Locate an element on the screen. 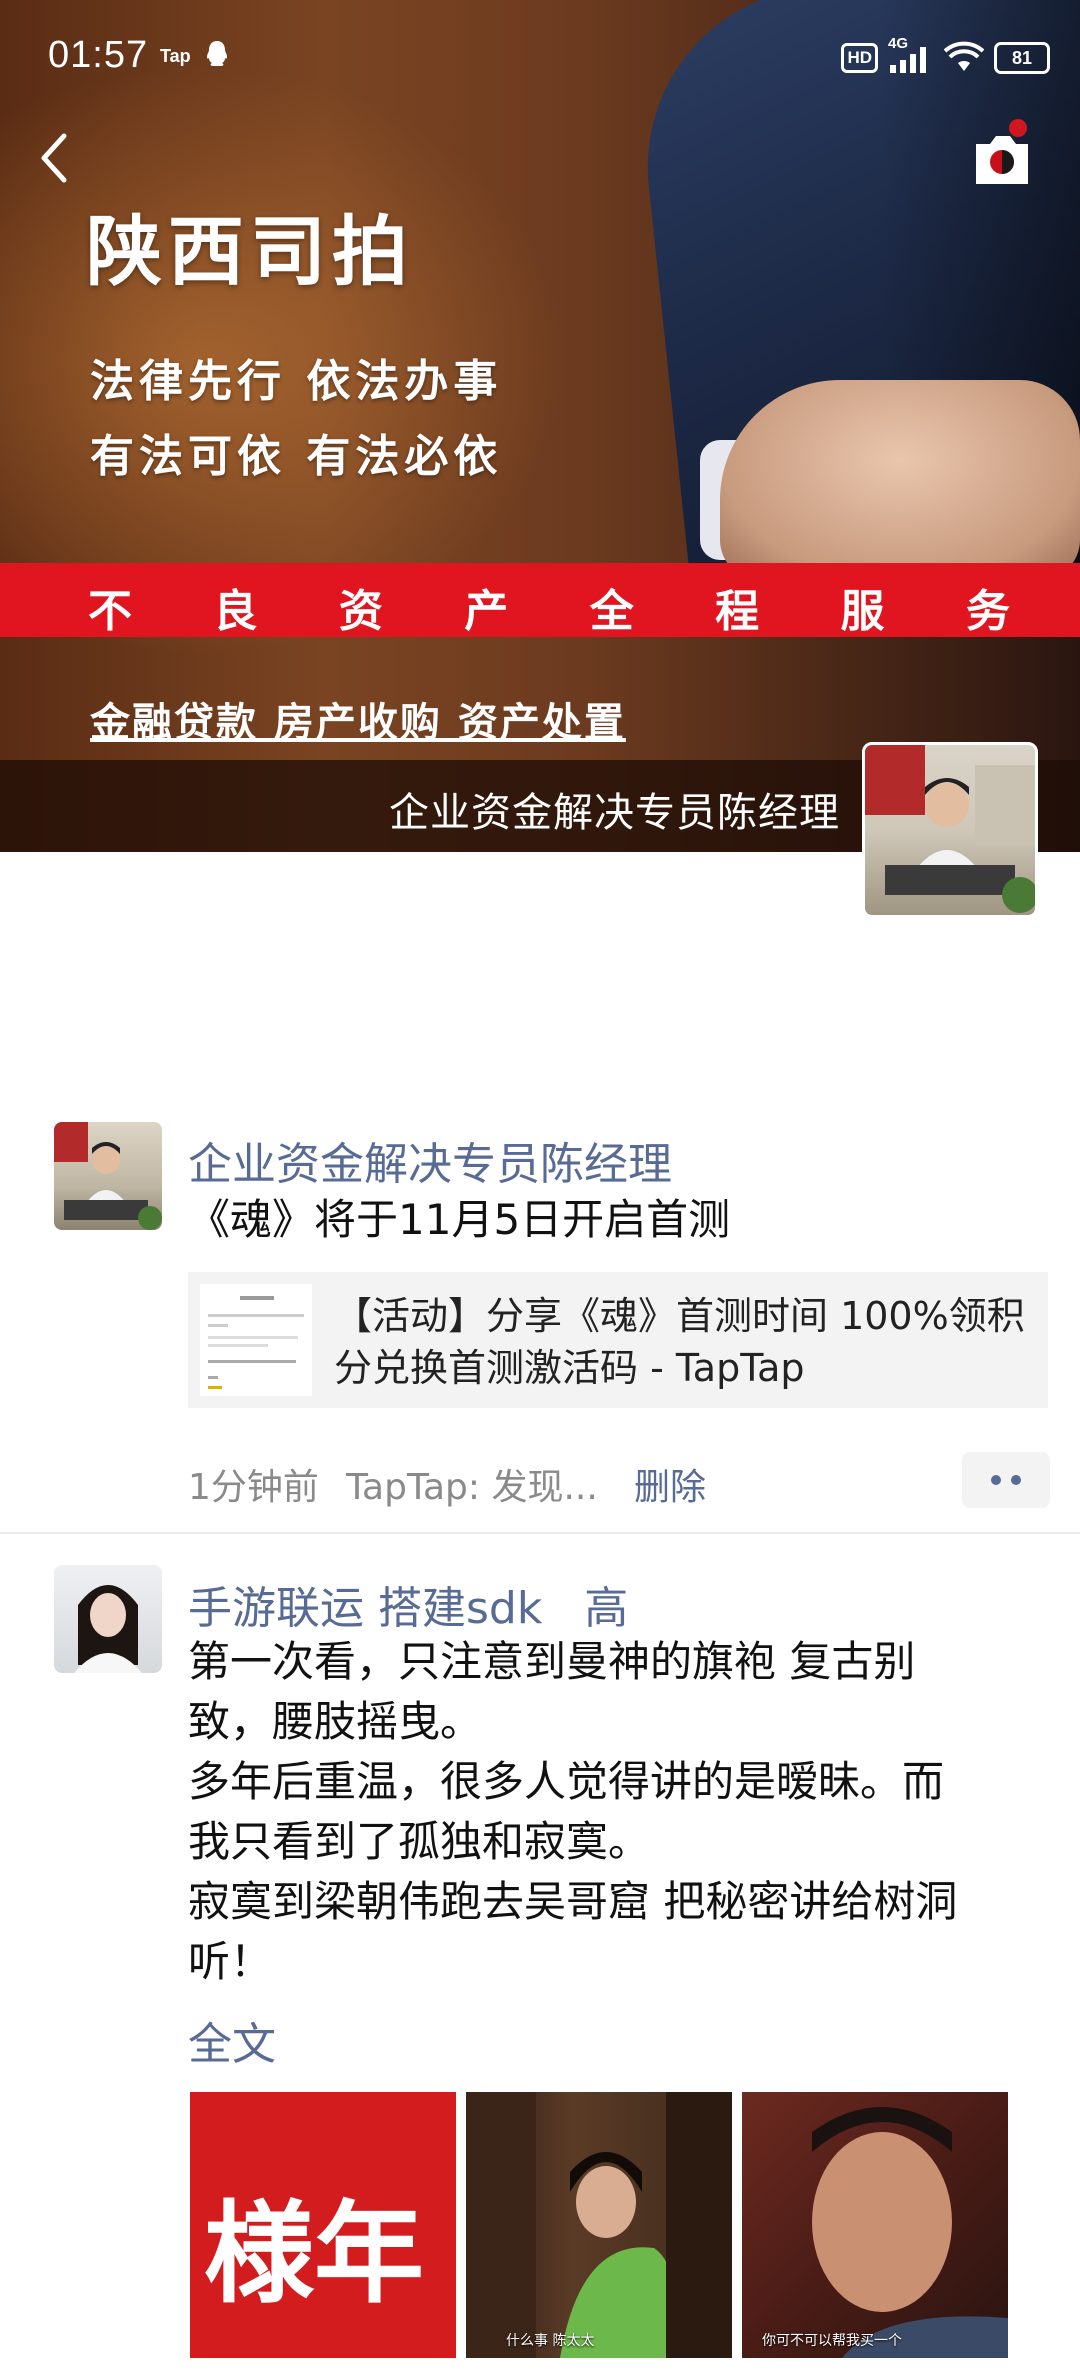  banner-text: 不良 资产 全程 服务 is located at coordinates (549, 611).